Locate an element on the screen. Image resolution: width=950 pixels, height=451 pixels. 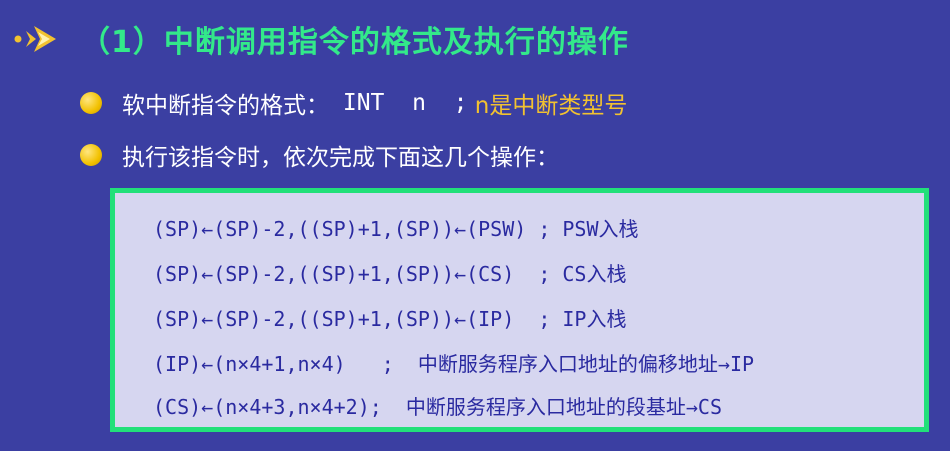
operation-line-psw: (SP)←(SP)-2,((SP)+1,(SP))←(PSW) ; PSW入栈 is located at coordinates (396, 229).